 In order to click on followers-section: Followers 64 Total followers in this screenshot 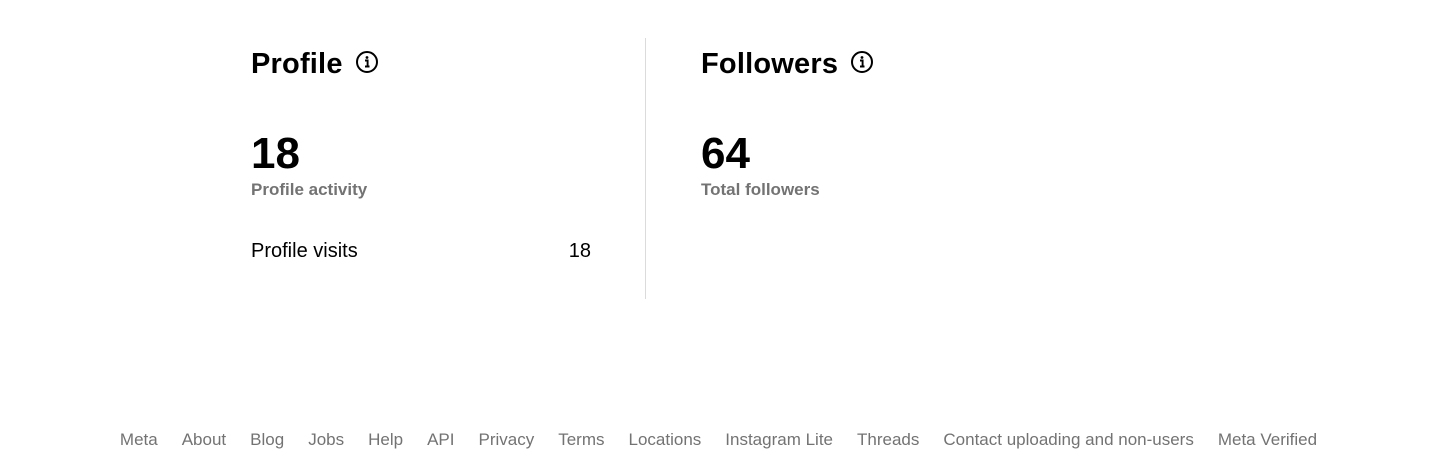, I will do `click(871, 118)`.